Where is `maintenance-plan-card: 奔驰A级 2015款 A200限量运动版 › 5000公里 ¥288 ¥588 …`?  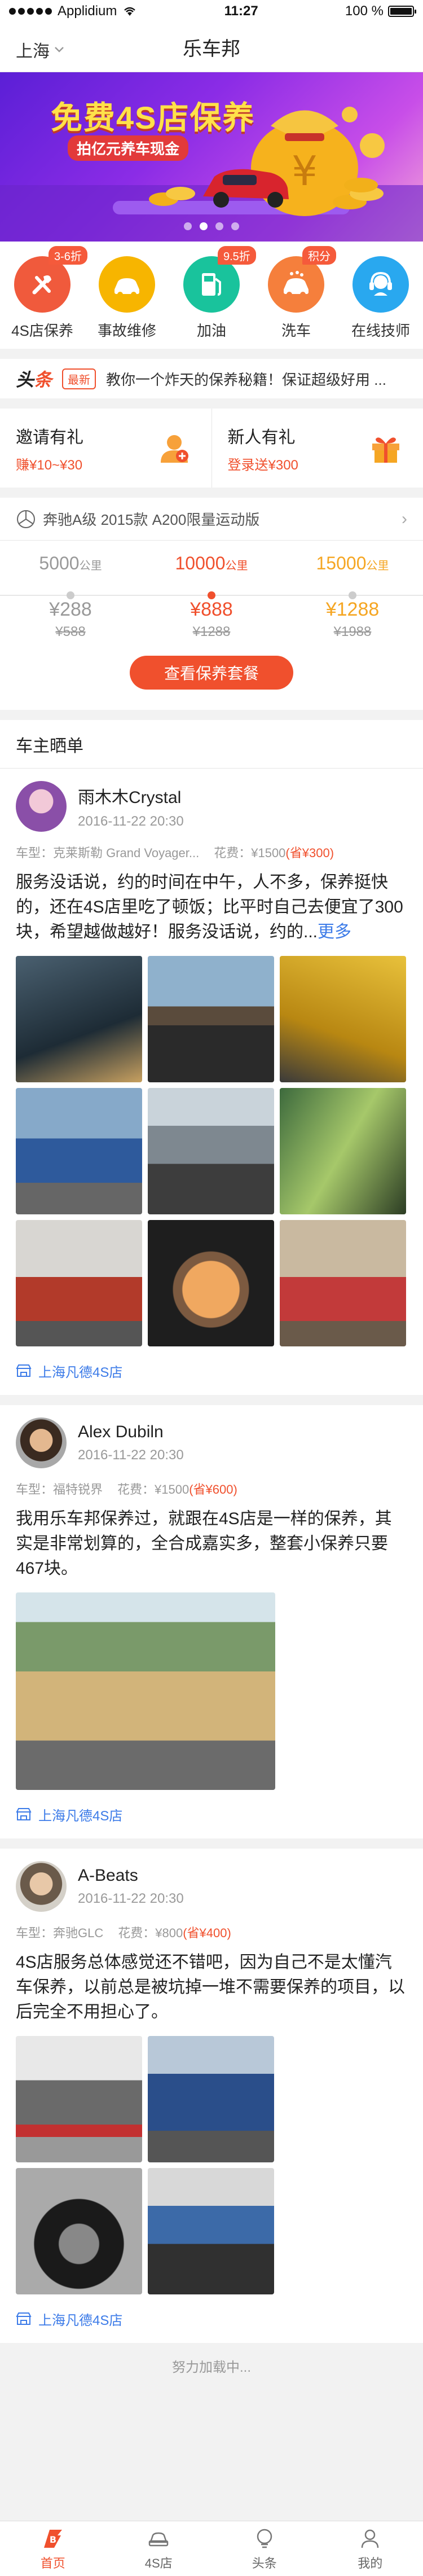 maintenance-plan-card: 奔驰A级 2015款 A200限量运动版 › 5000公里 ¥288 ¥588 … is located at coordinates (211, 604).